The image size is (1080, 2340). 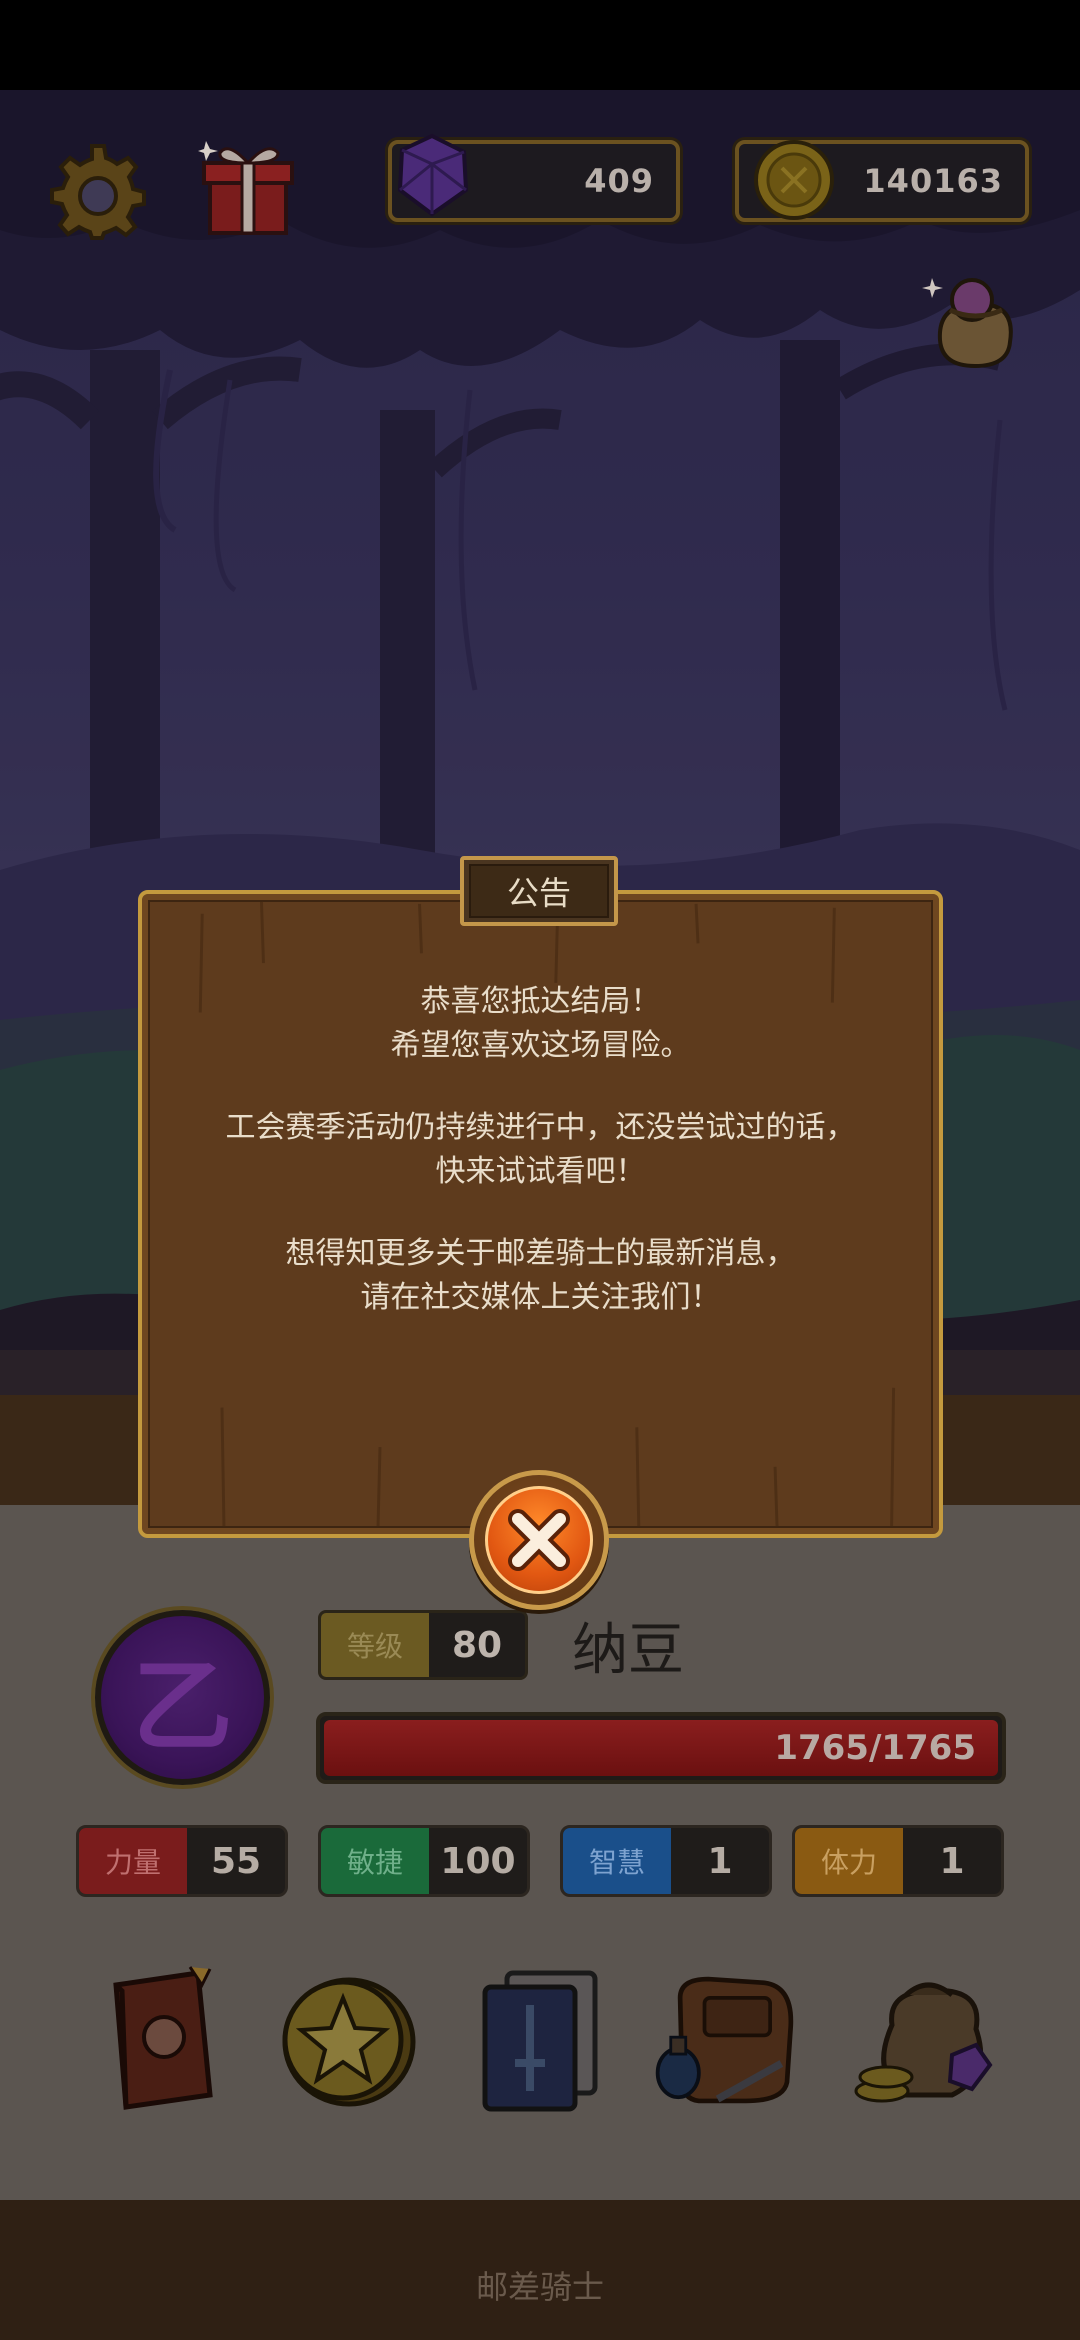 What do you see at coordinates (975, 325) in the screenshot?
I see `loot-bag-icon` at bounding box center [975, 325].